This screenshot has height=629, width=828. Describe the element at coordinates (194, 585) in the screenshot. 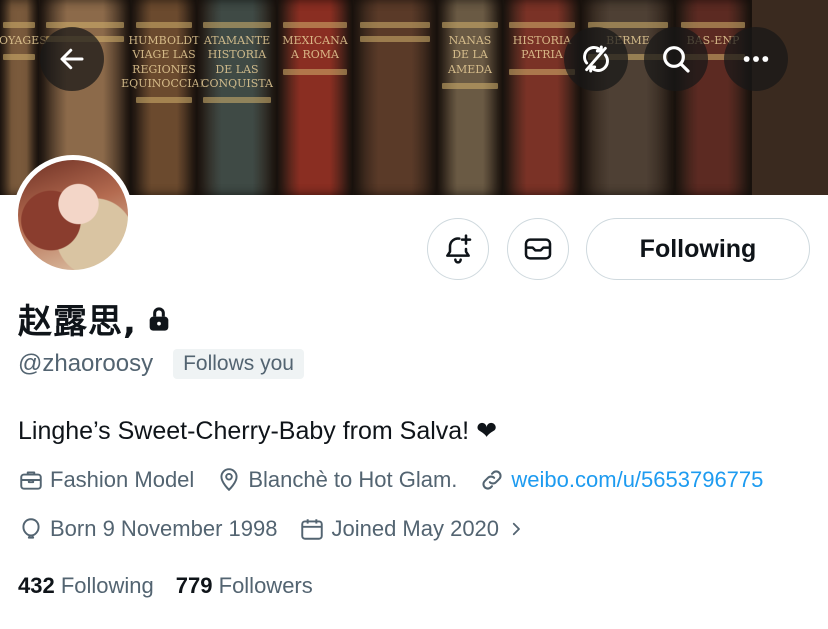

I see `followers-count: 779` at that location.